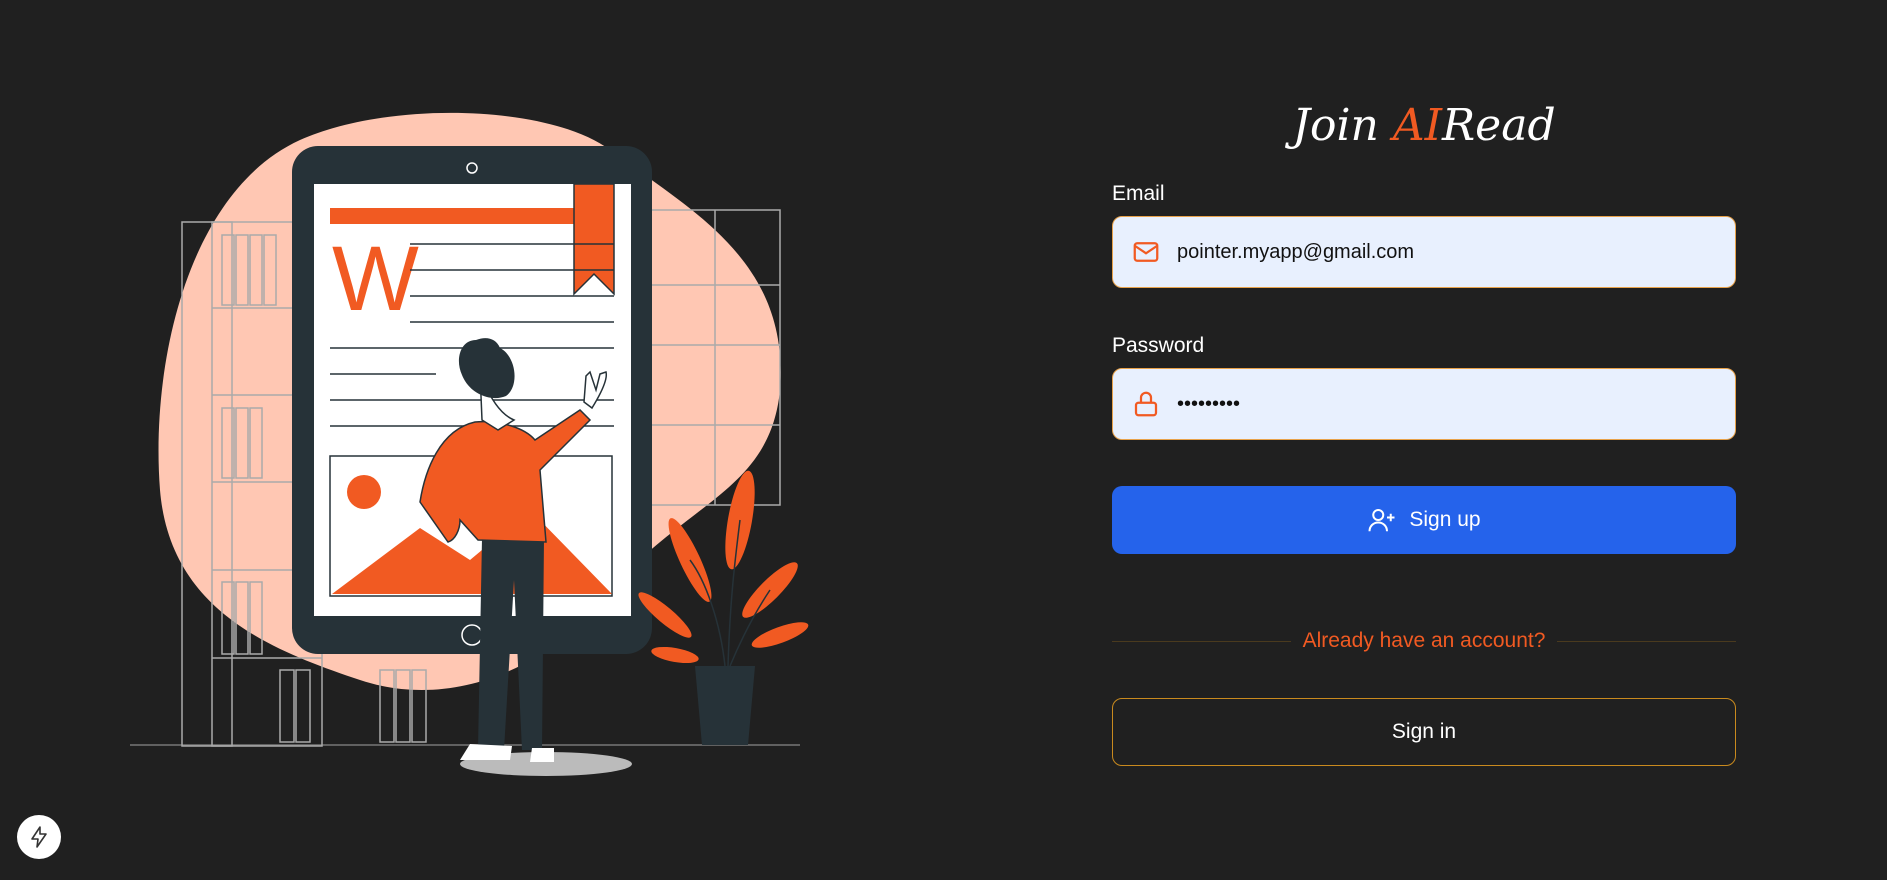 The image size is (1887, 880). I want to click on email-input, so click(1427, 252).